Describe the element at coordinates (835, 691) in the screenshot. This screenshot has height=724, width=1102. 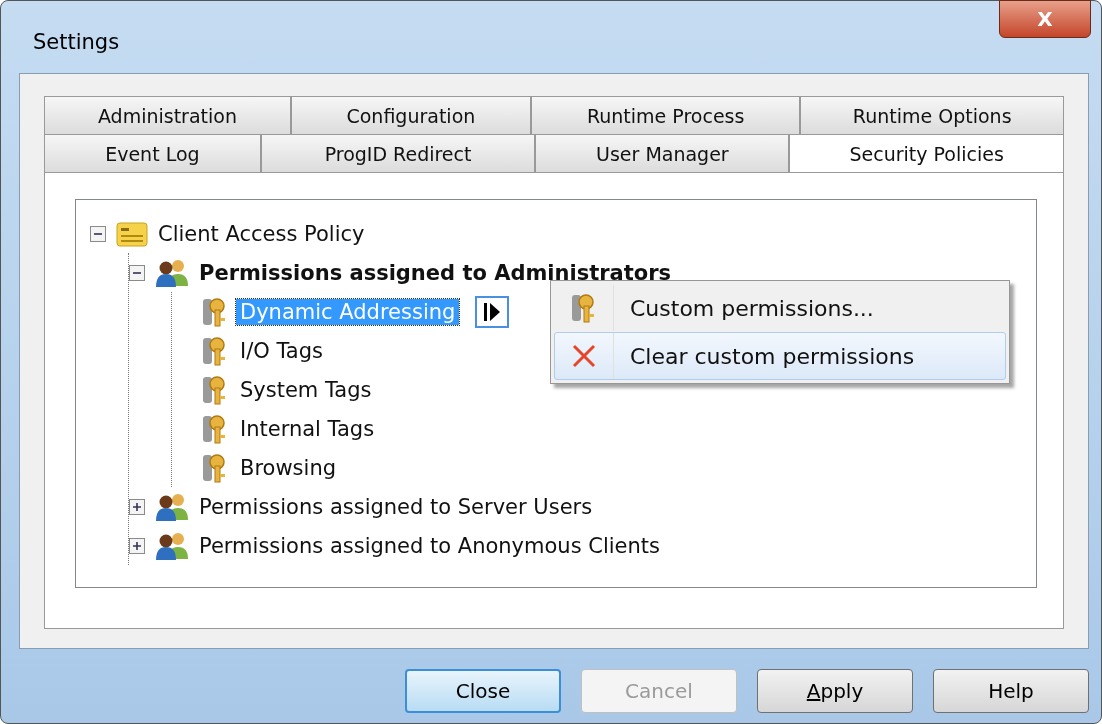
I see `dialog-button: Apply` at that location.